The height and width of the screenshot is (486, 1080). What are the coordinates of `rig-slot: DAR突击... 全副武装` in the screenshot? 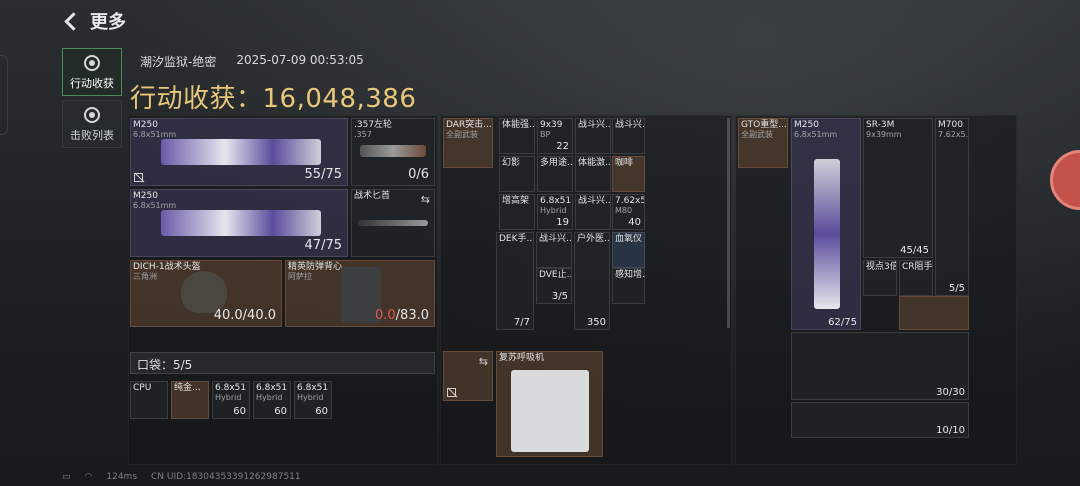 It's located at (468, 143).